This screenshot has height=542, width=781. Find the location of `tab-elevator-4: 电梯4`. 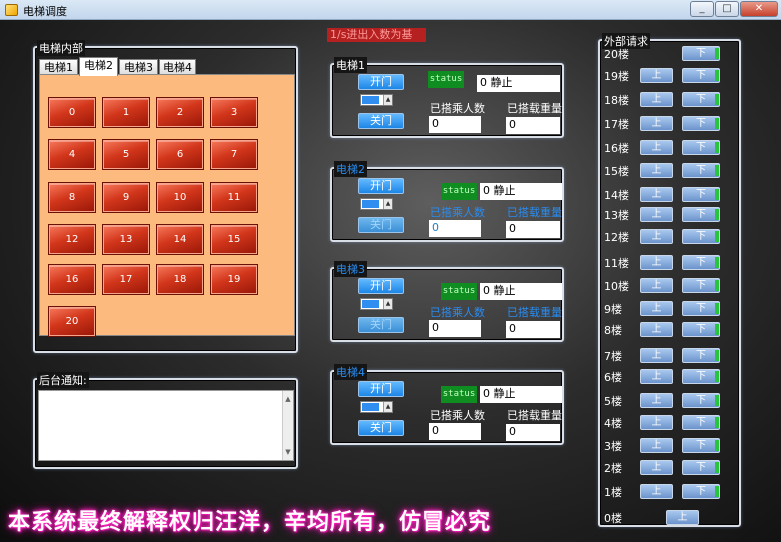

tab-elevator-4: 电梯4 is located at coordinates (177, 67).